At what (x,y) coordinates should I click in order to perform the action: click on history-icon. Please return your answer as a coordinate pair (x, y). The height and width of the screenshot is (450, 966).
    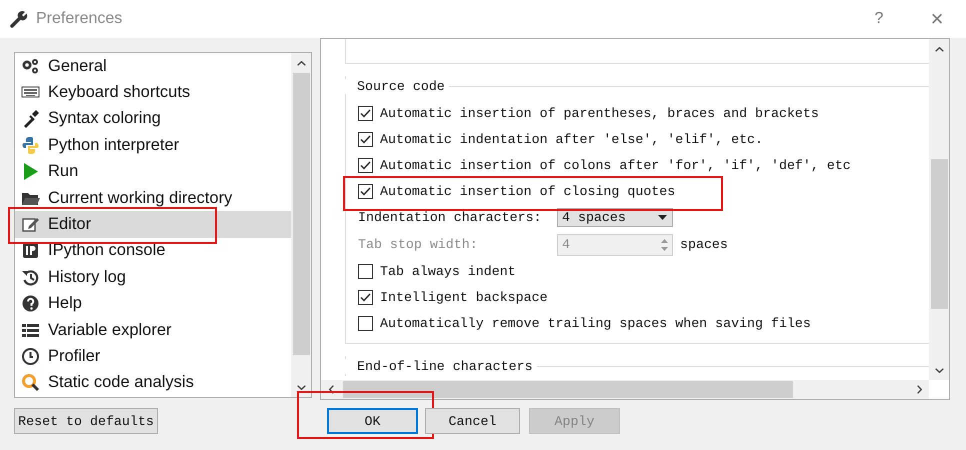
    Looking at the image, I should click on (30, 277).